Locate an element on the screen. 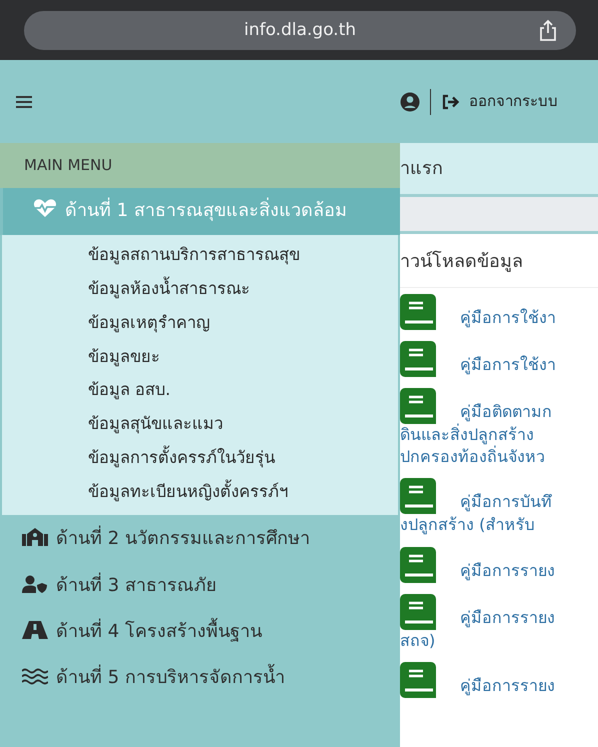  submenu-item: ข้อมูล อสบ. is located at coordinates (200, 391).